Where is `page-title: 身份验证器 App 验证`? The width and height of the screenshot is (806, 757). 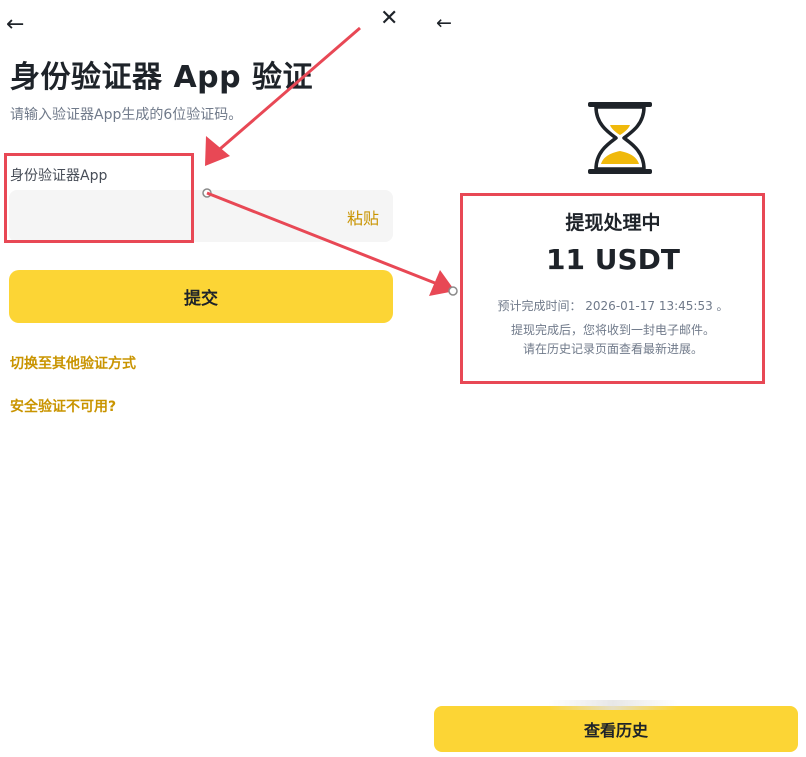
page-title: 身份验证器 App 验证 is located at coordinates (162, 77).